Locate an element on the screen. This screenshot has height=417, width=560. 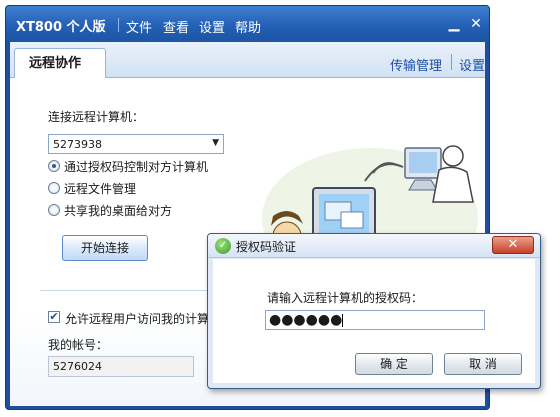
title-divider is located at coordinates (118, 25).